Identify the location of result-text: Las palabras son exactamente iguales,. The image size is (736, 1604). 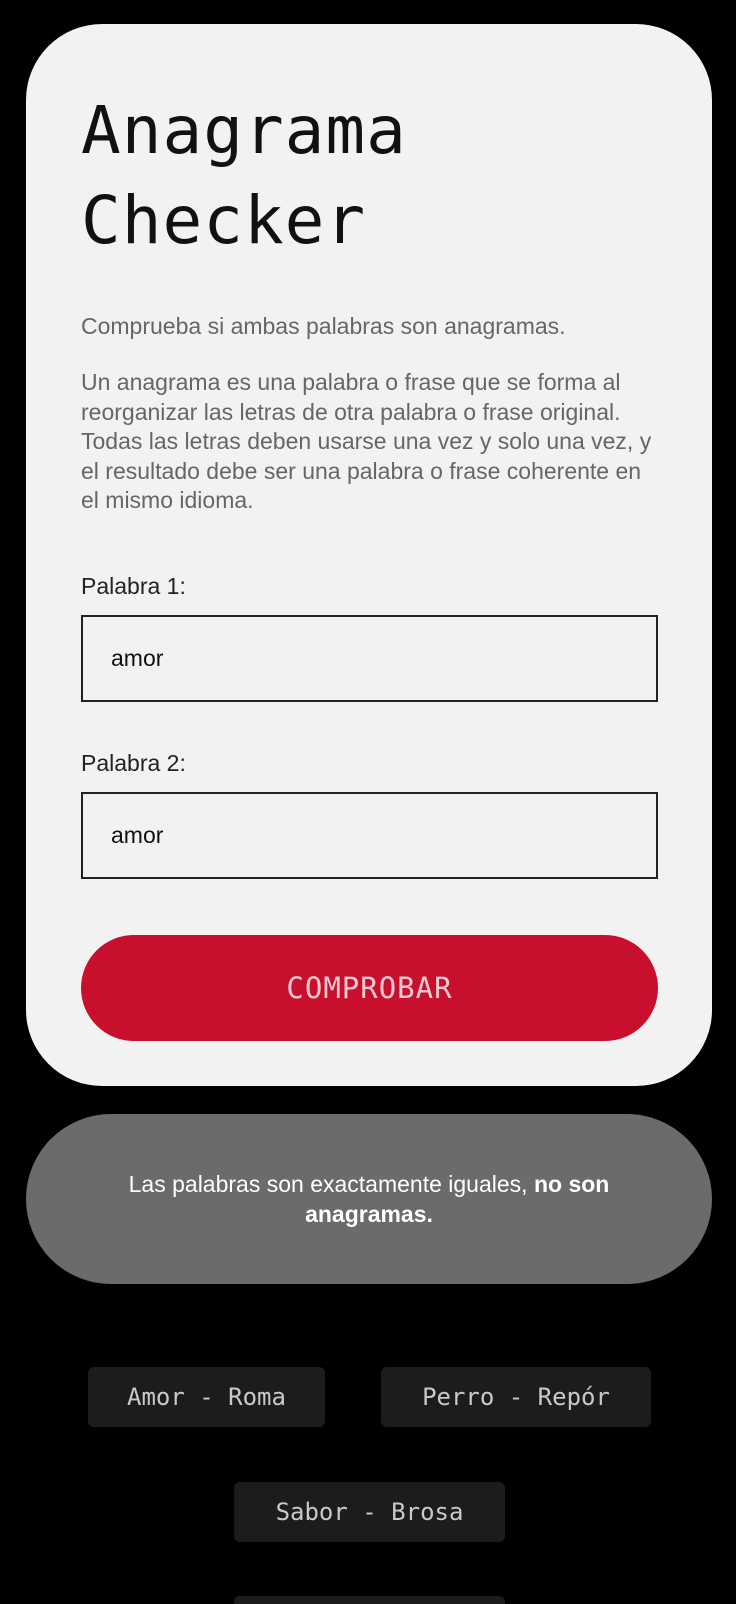
(331, 1184).